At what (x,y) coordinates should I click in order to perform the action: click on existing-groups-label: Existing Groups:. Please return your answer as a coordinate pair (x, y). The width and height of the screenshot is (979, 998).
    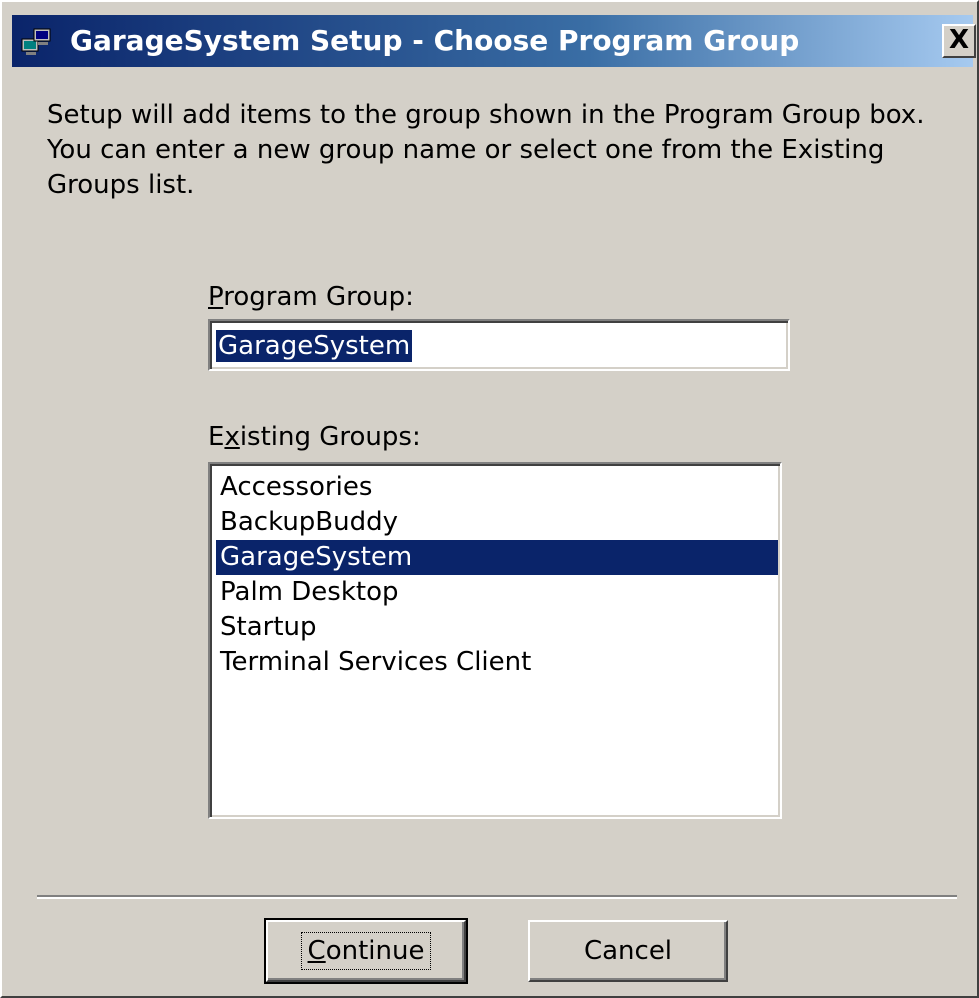
    Looking at the image, I should click on (314, 437).